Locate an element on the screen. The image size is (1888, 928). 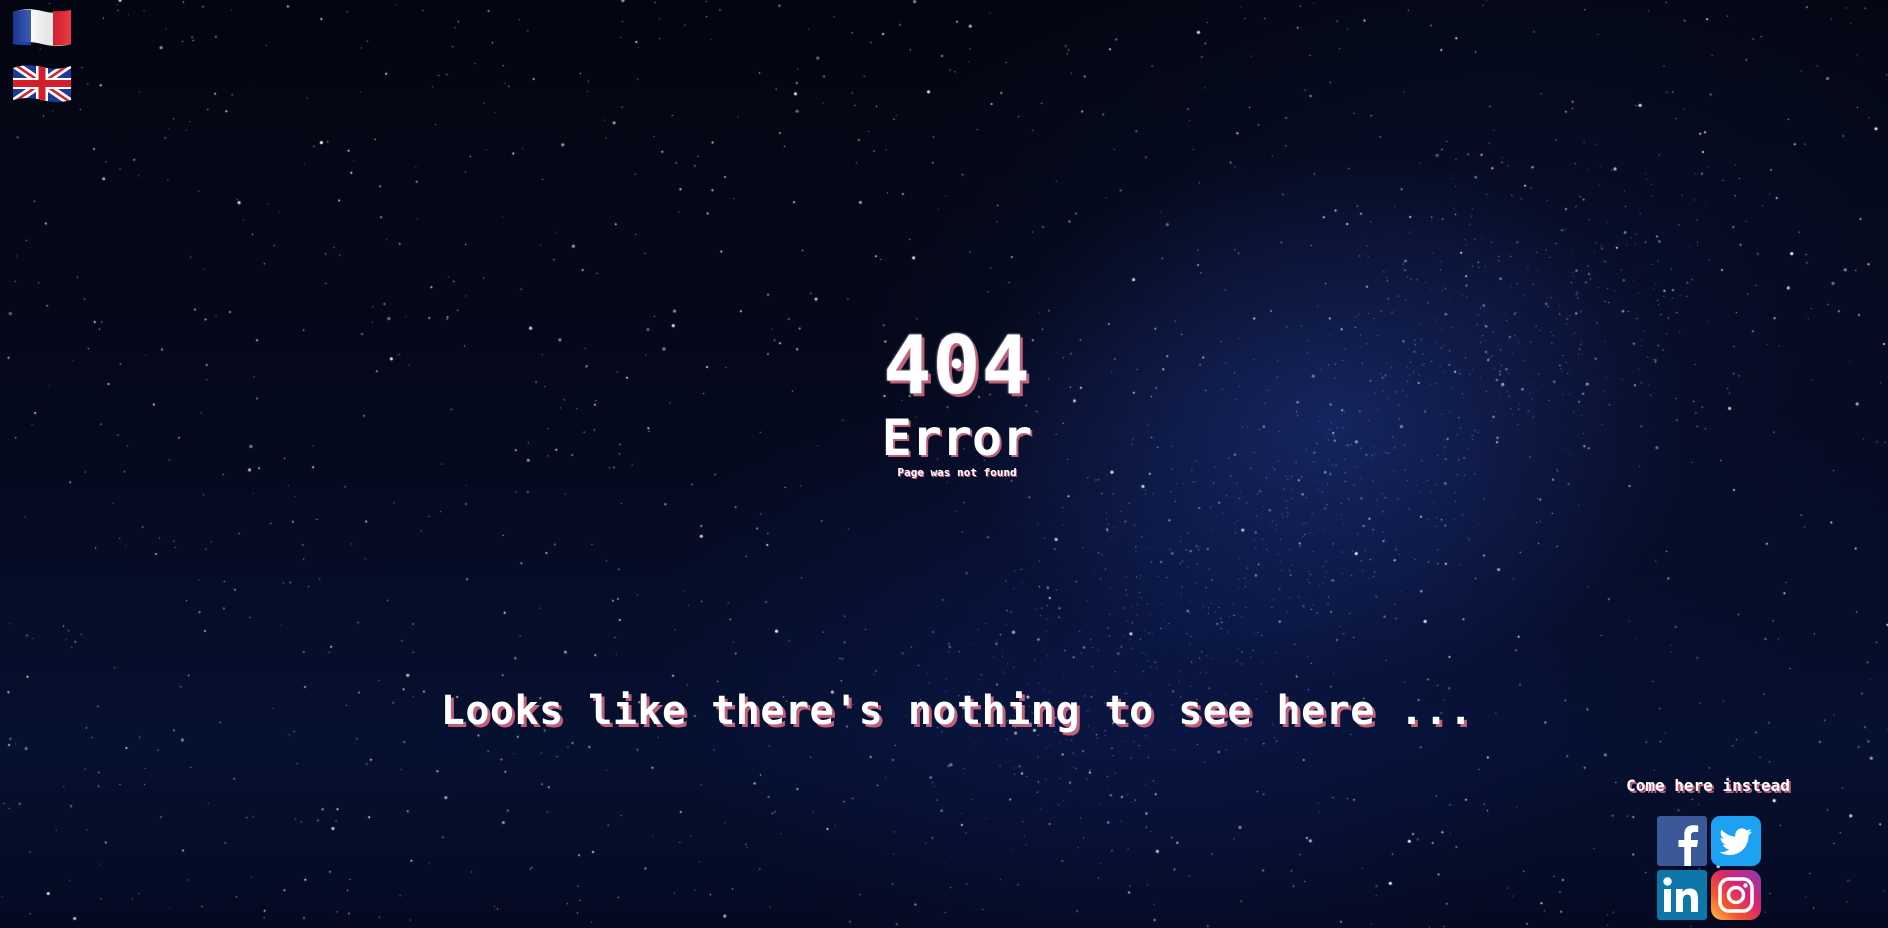
social-icons-grid is located at coordinates (1710, 870).